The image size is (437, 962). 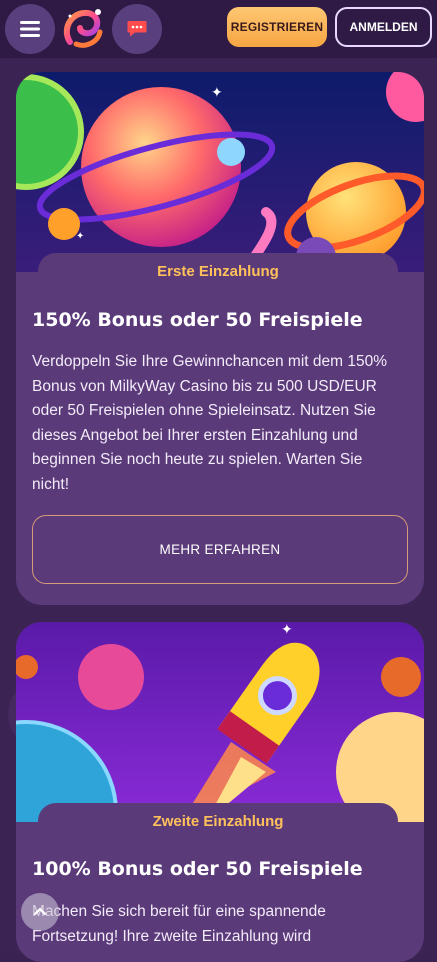 I want to click on login-button: ANMELDEN, so click(x=383, y=27).